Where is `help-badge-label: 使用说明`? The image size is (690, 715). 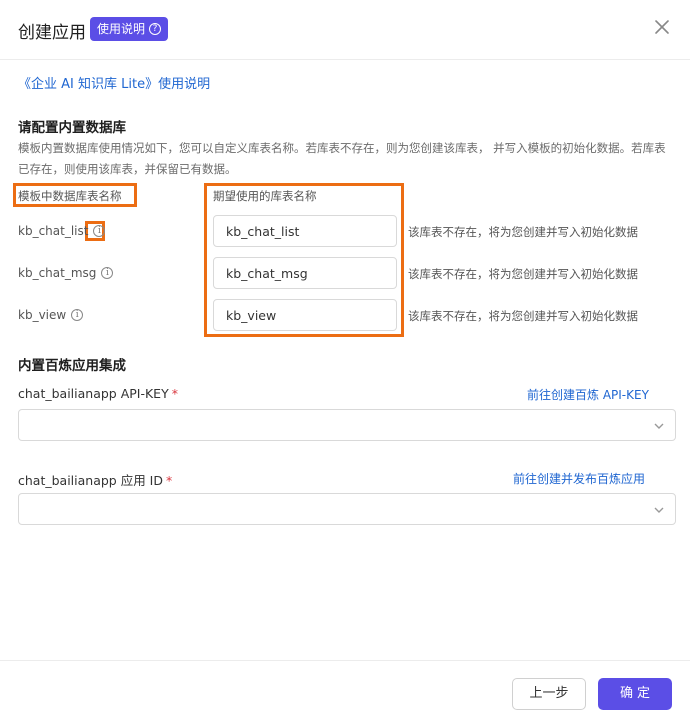 help-badge-label: 使用说明 is located at coordinates (121, 29).